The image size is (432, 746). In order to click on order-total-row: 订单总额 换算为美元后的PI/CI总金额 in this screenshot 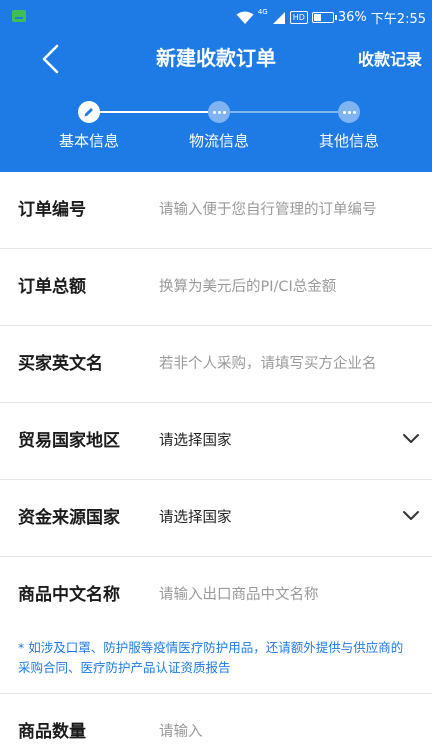, I will do `click(216, 287)`.